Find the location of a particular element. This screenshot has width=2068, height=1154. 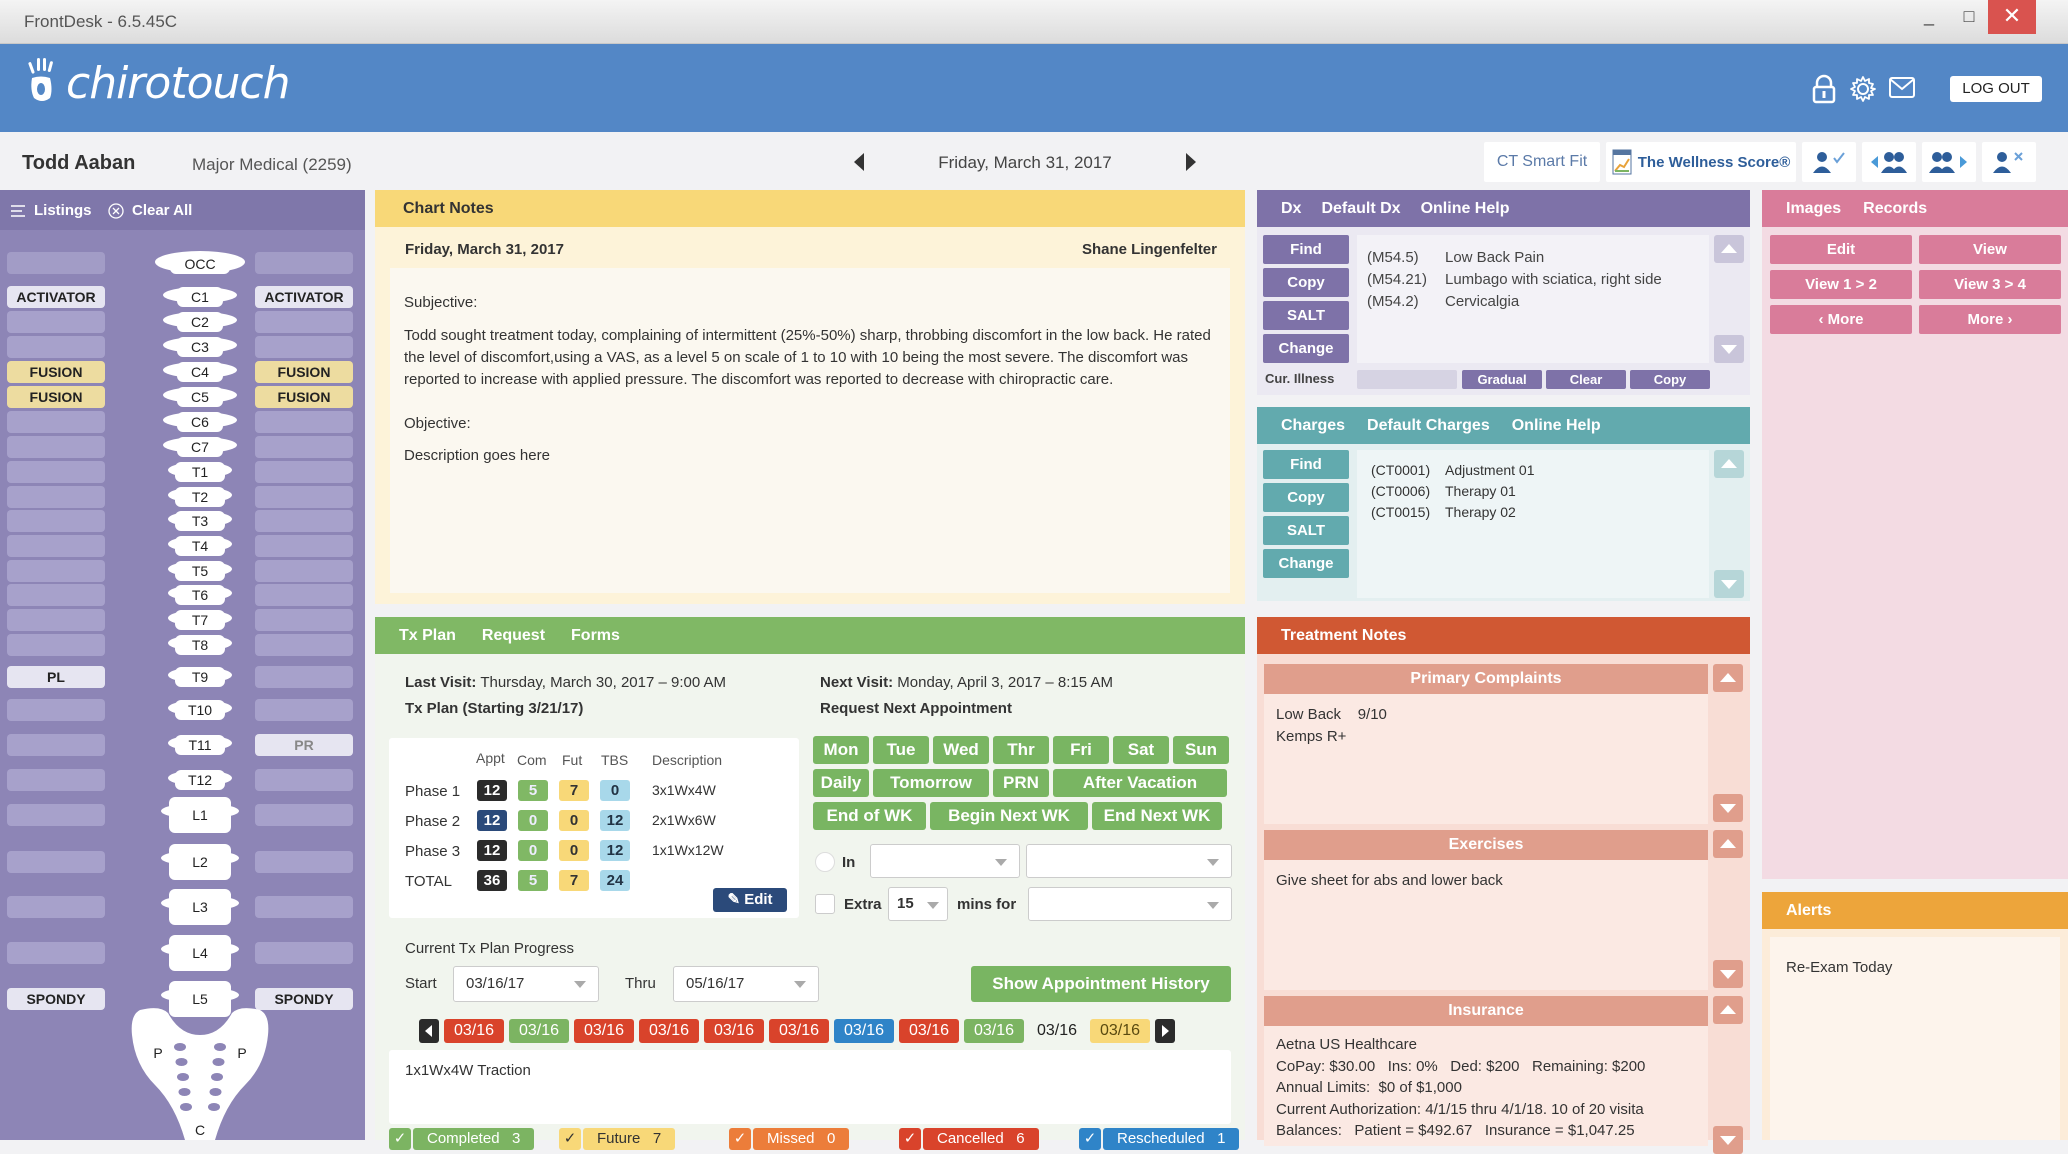

vertebra-t10: T10 is located at coordinates (200, 710).